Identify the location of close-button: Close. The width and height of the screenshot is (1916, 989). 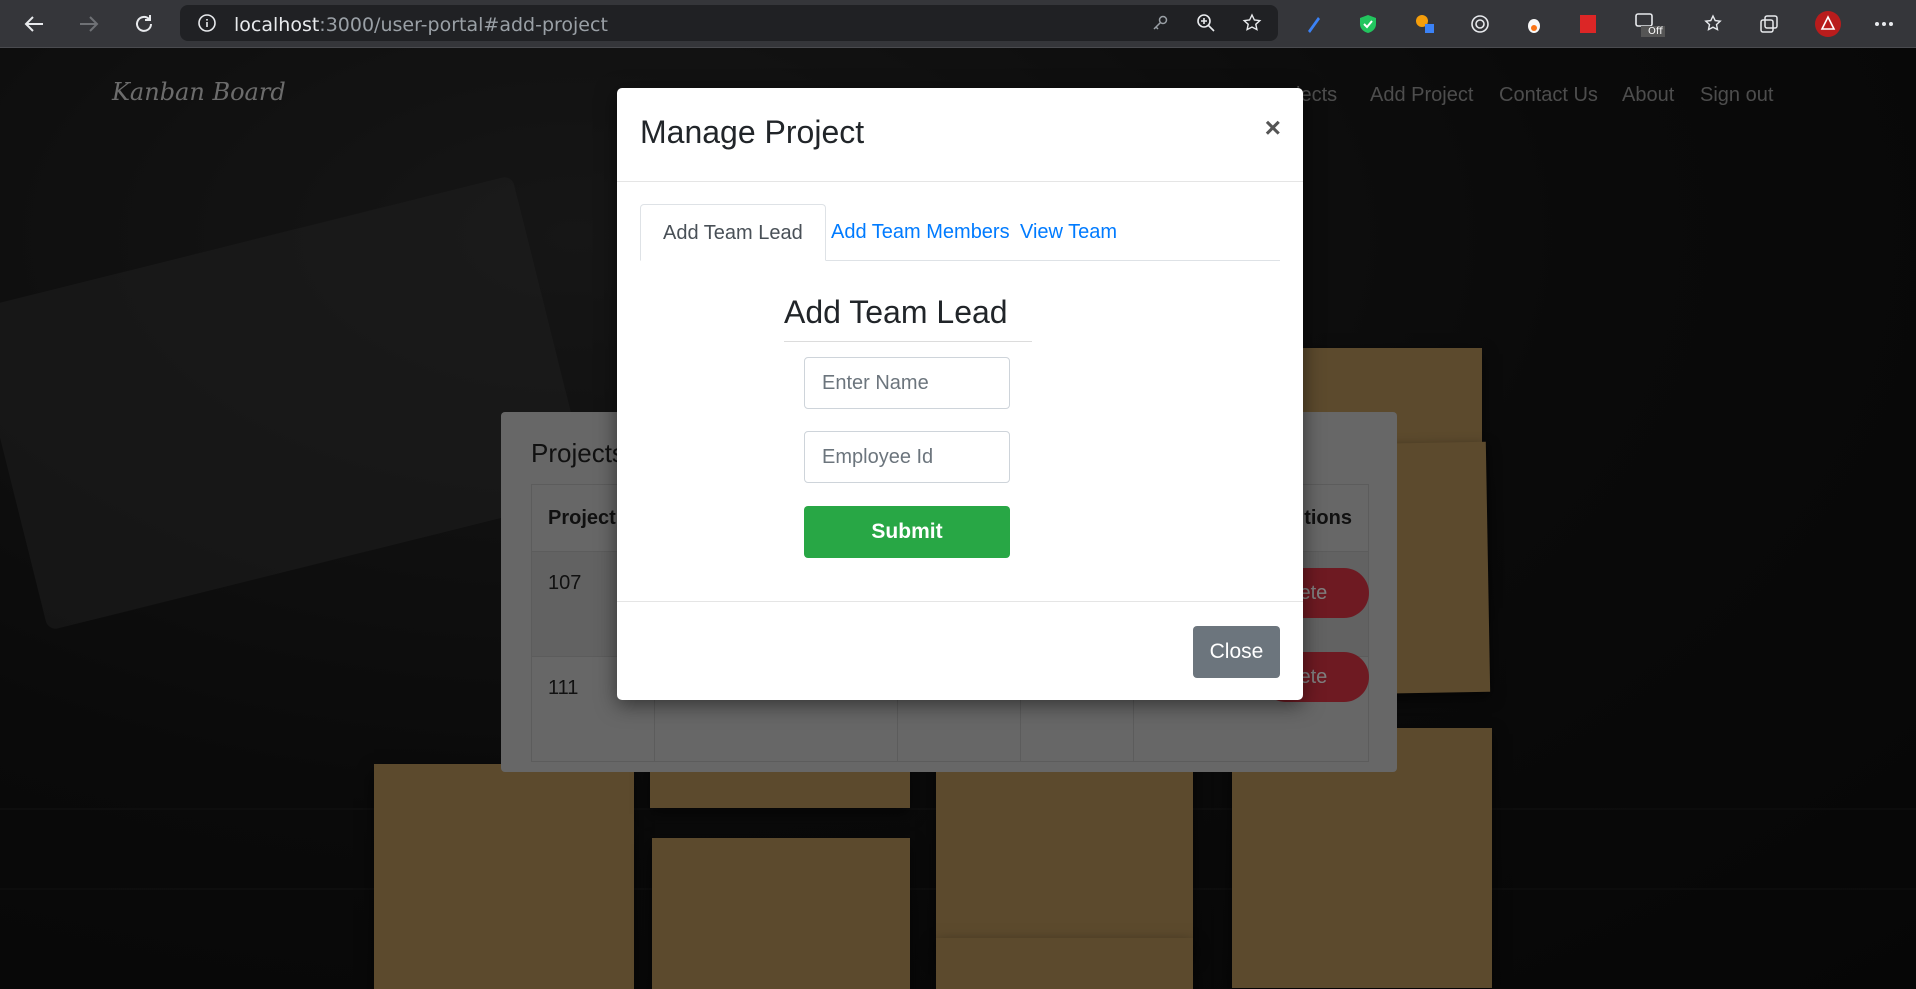
(1236, 652).